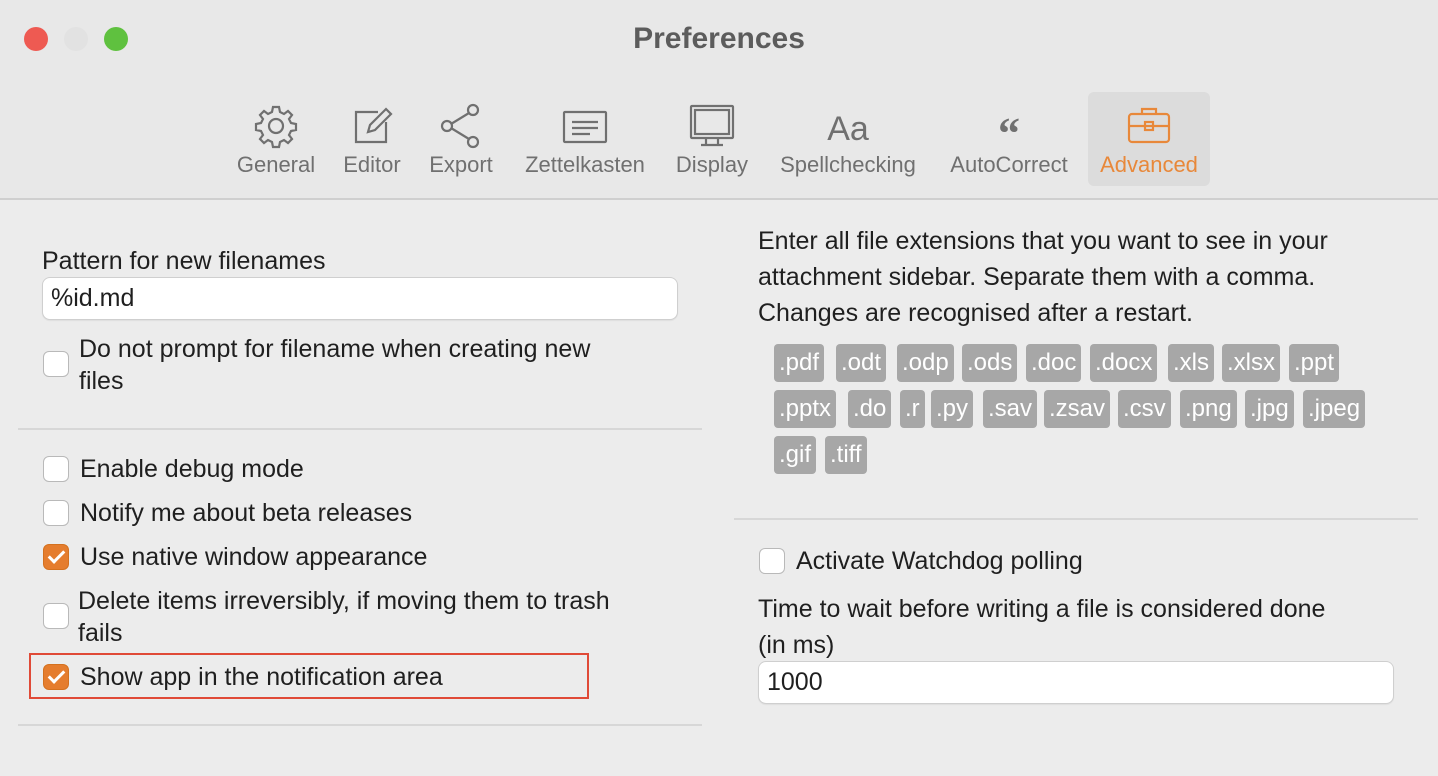 Image resolution: width=1438 pixels, height=776 pixels. Describe the element at coordinates (925, 363) in the screenshot. I see `extension-tag: .odp` at that location.